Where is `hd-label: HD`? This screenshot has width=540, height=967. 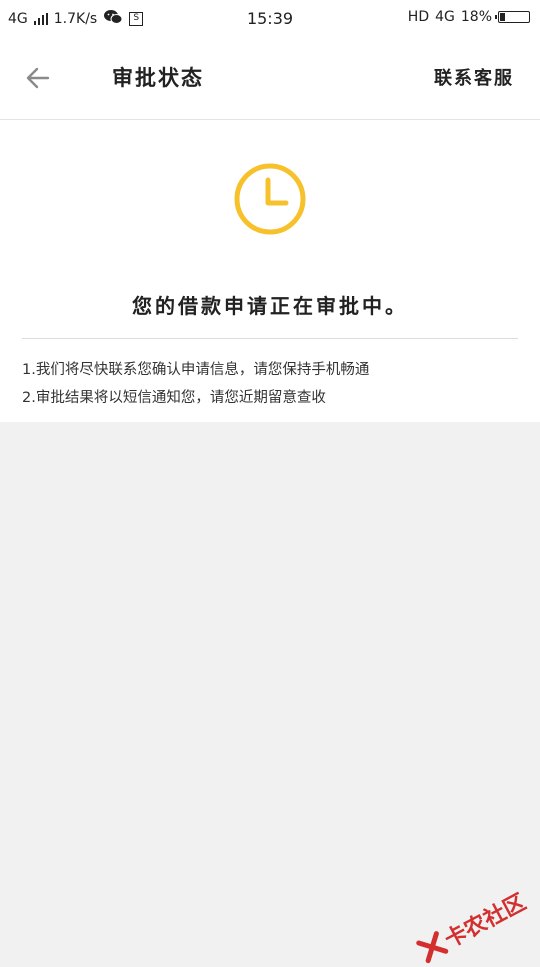 hd-label: HD is located at coordinates (418, 17).